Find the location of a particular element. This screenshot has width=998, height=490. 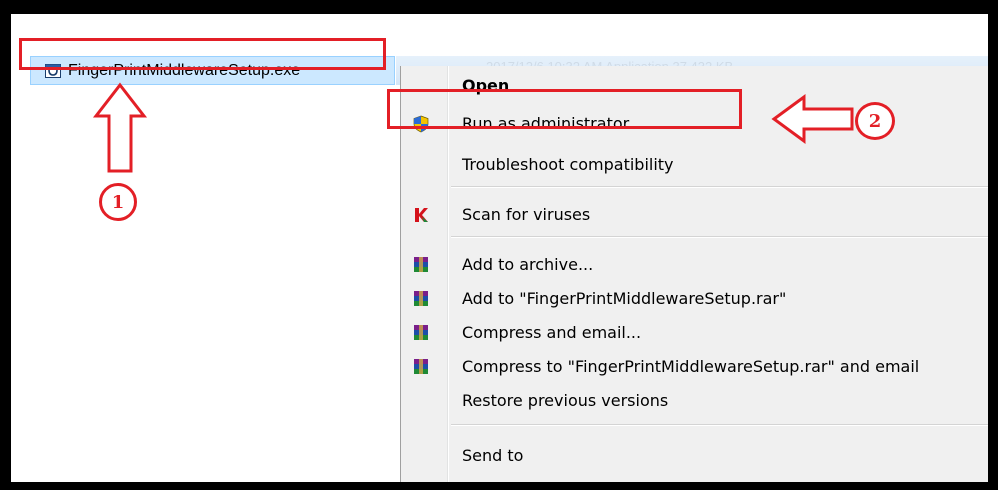

step-1-callout: 1 is located at coordinates (118, 202).